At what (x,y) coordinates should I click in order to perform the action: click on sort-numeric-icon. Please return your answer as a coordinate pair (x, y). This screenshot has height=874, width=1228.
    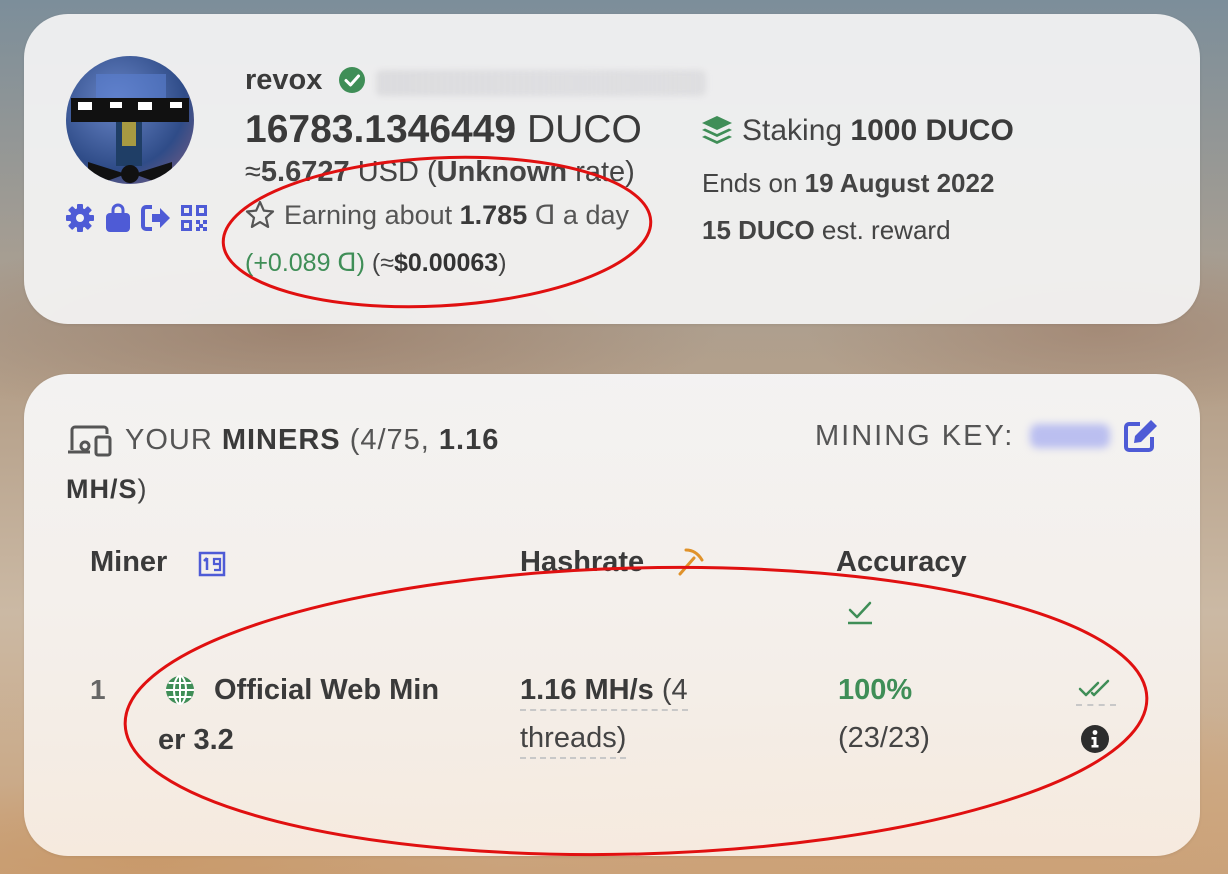
    Looking at the image, I should click on (212, 564).